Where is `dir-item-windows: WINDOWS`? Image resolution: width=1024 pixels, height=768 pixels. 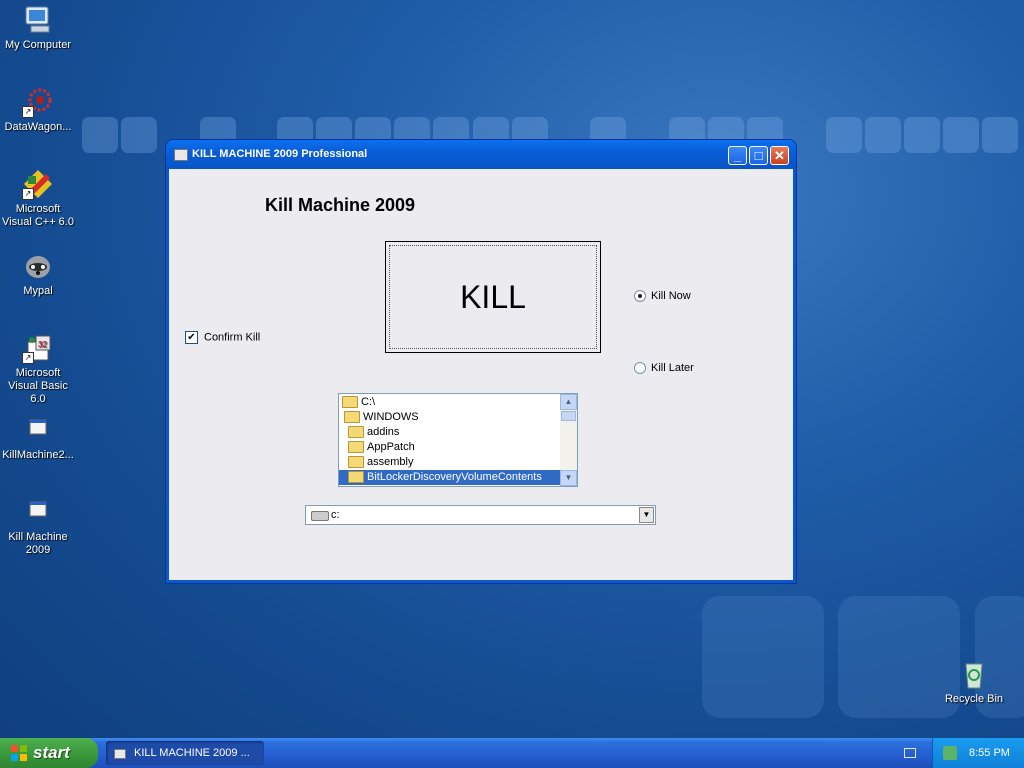 dir-item-windows: WINDOWS is located at coordinates (381, 417).